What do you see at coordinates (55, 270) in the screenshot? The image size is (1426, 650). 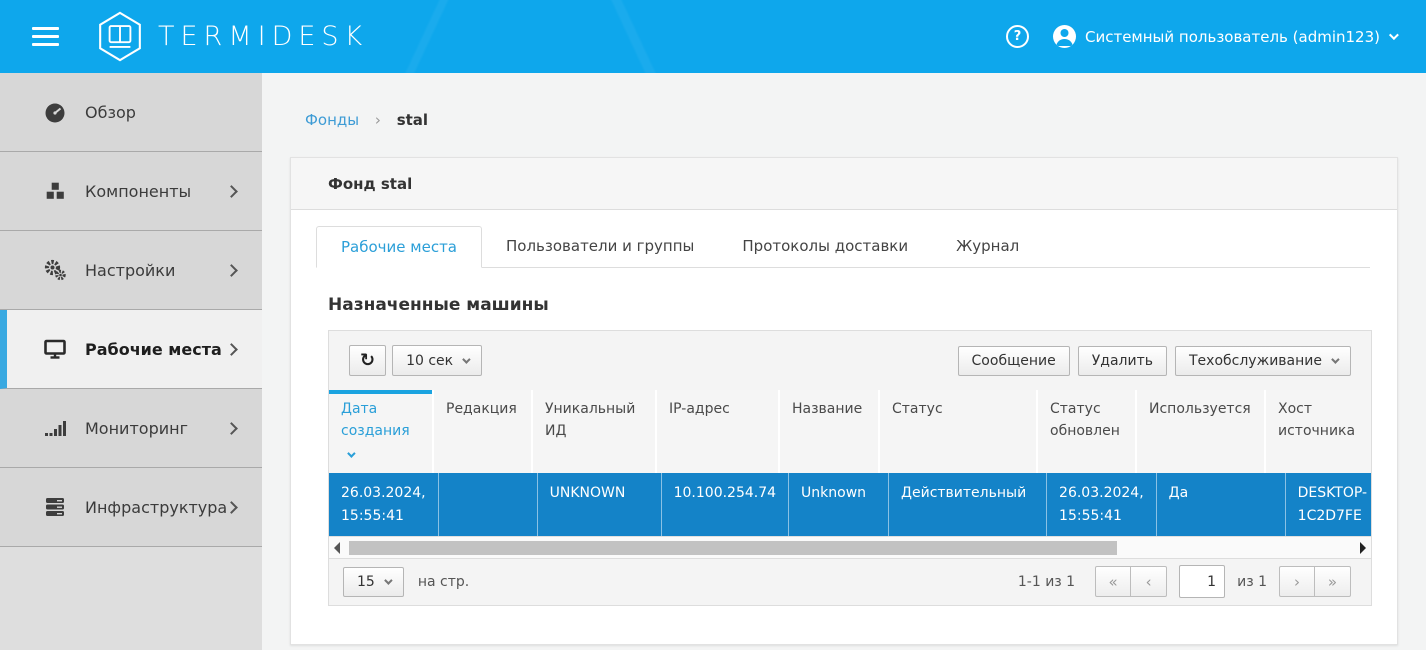 I see `gears-icon` at bounding box center [55, 270].